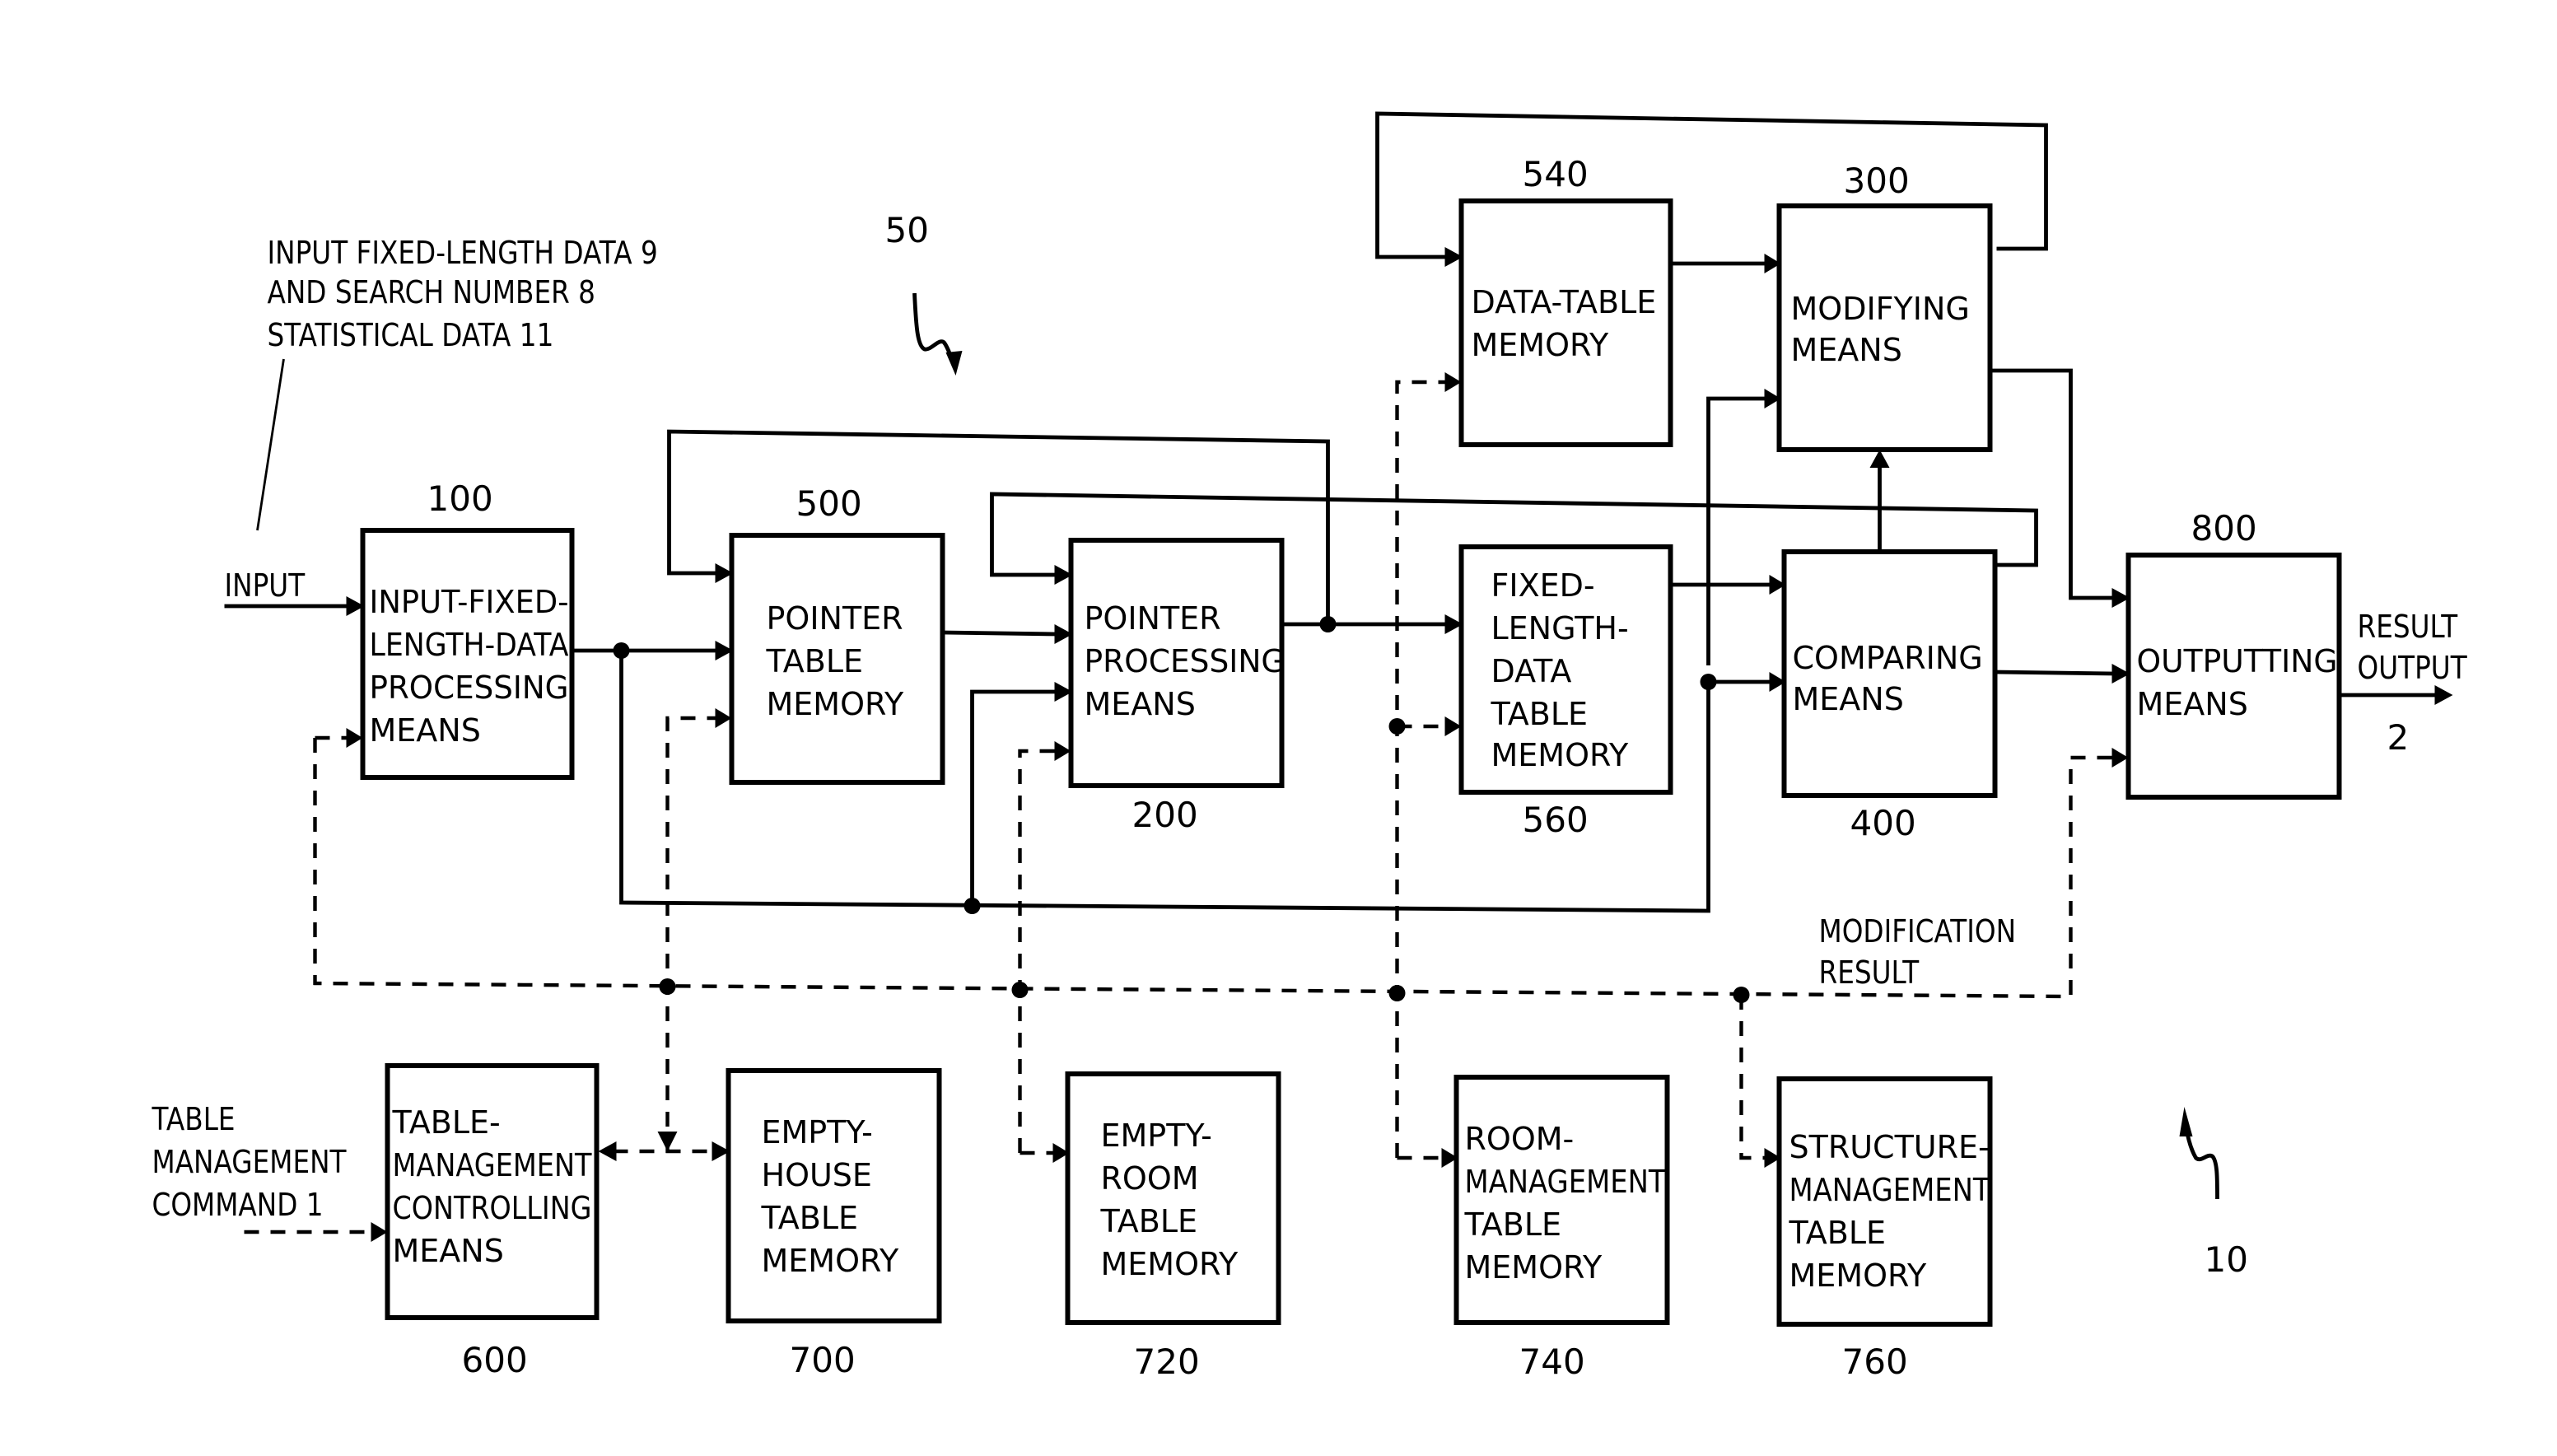 Image resolution: width=2557 pixels, height=1456 pixels. I want to click on block-ref: 500, so click(829, 503).